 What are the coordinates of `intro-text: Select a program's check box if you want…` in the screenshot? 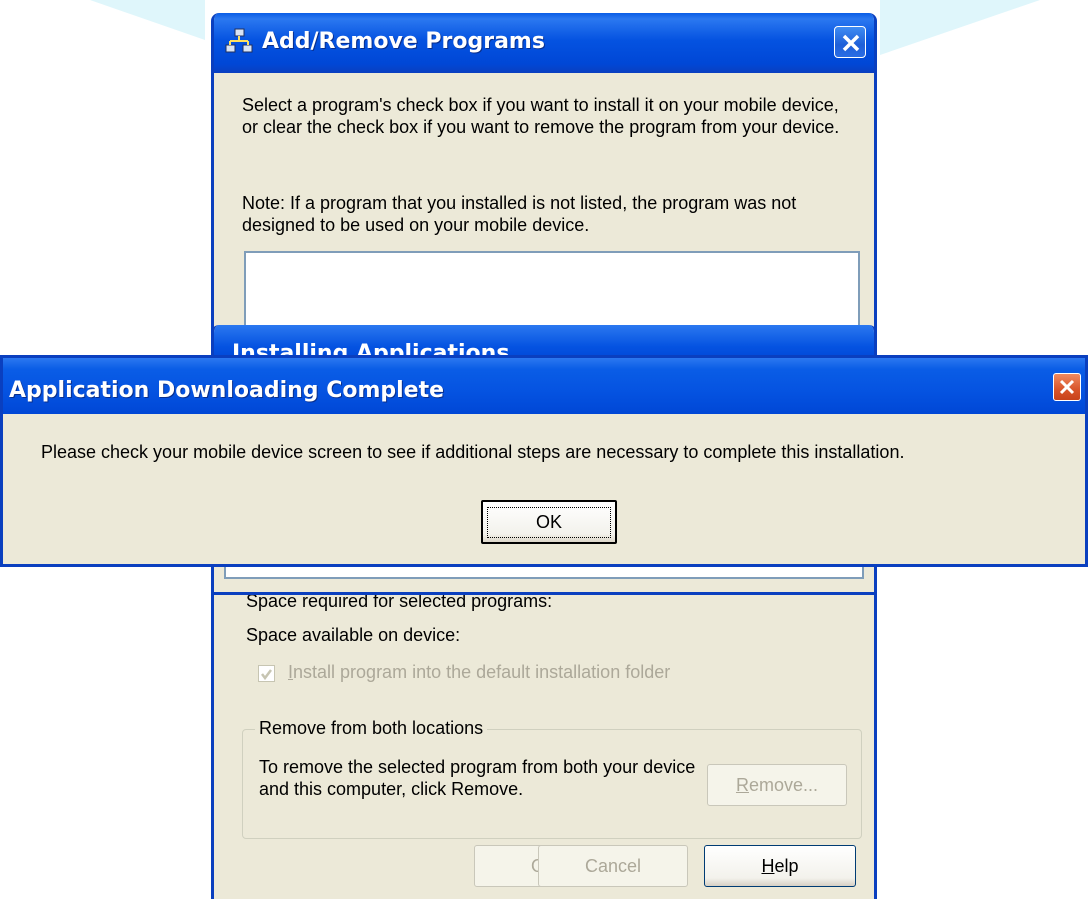 It's located at (541, 116).